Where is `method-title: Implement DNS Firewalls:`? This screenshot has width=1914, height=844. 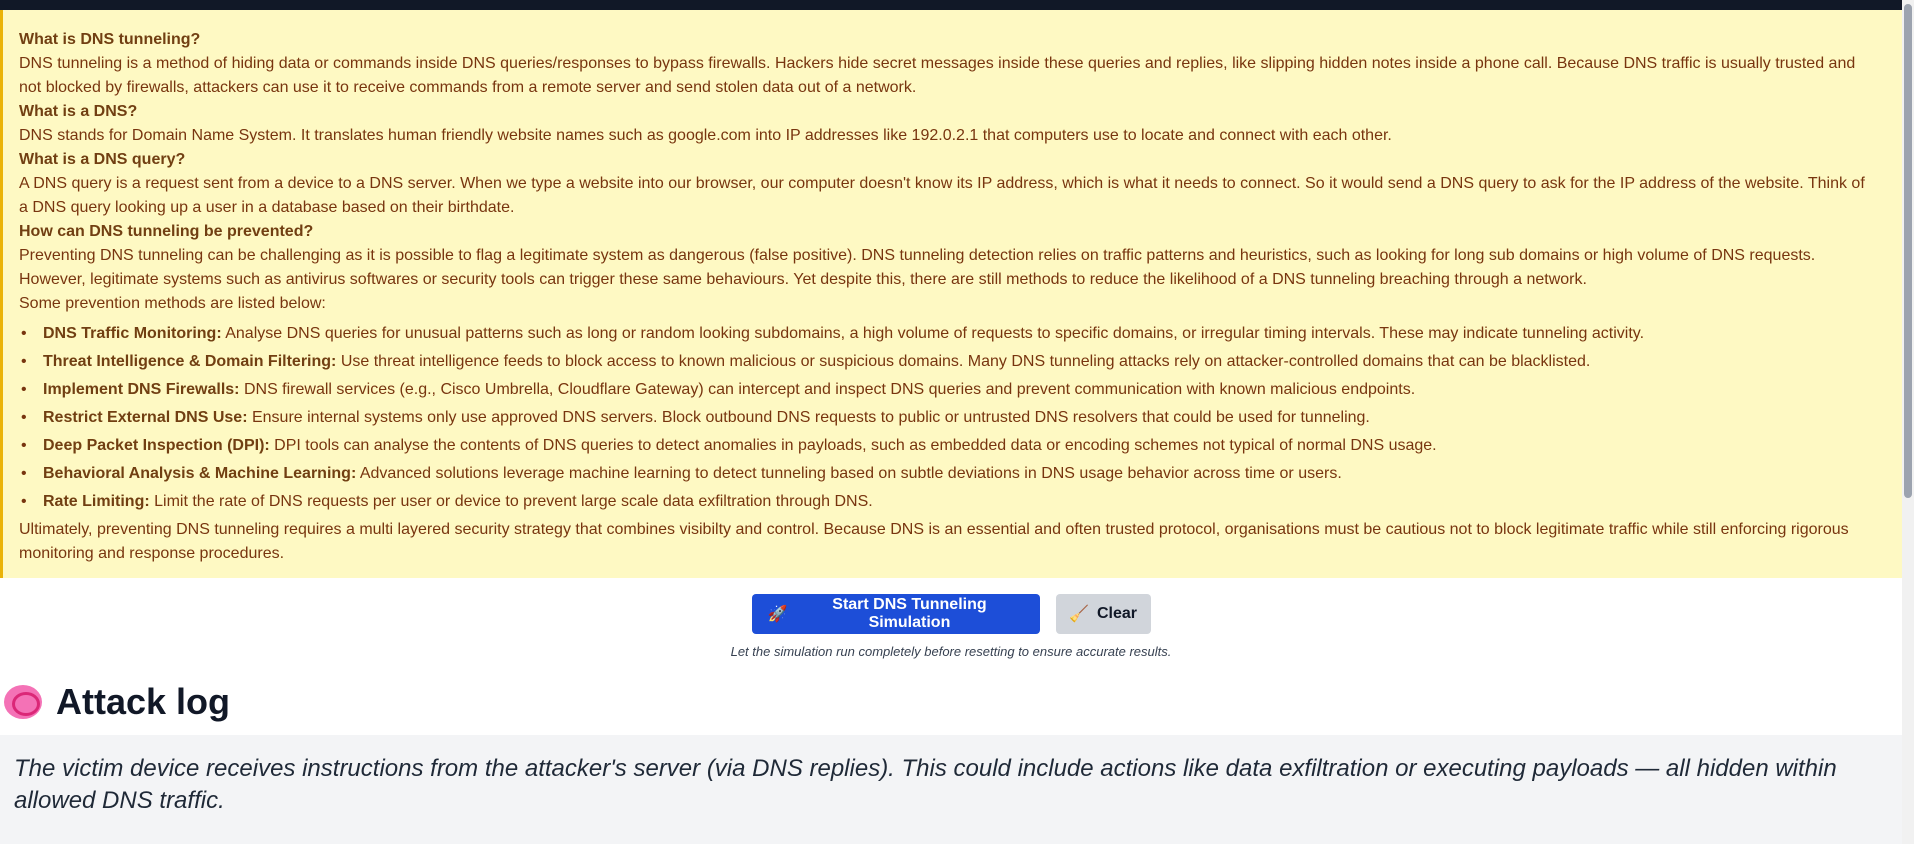 method-title: Implement DNS Firewalls: is located at coordinates (141, 389).